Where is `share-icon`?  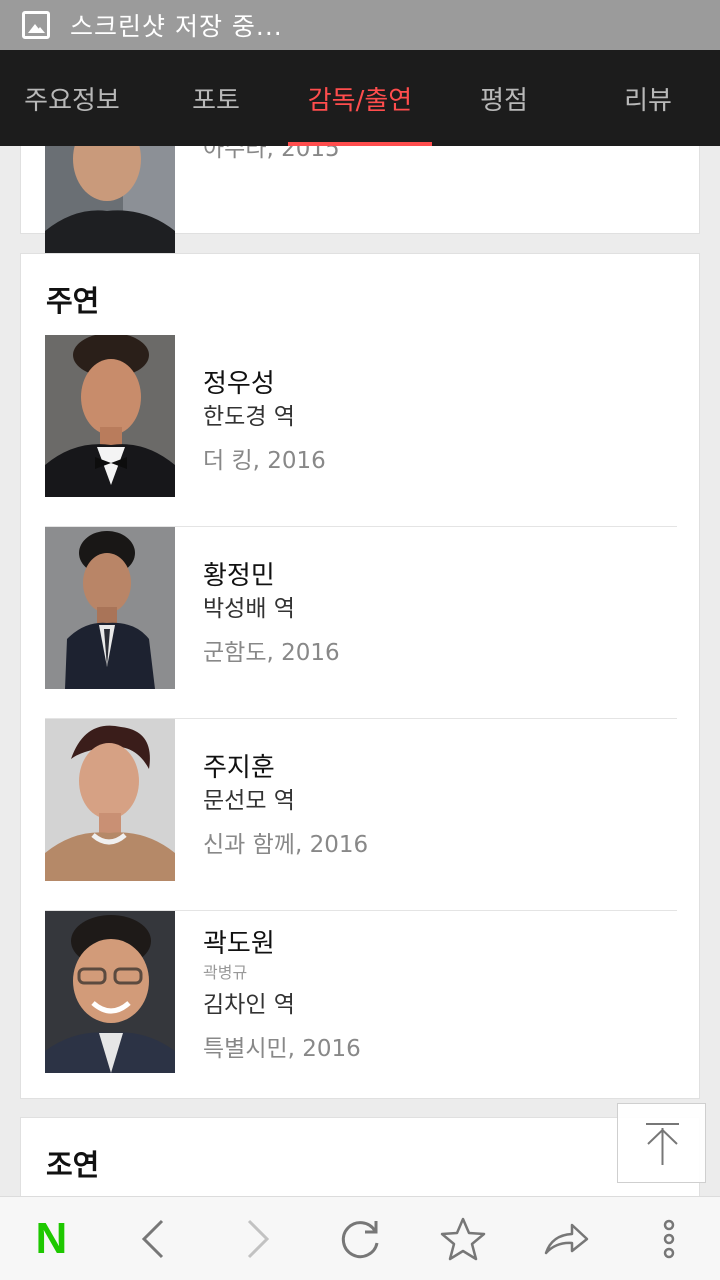
share-icon is located at coordinates (566, 1238).